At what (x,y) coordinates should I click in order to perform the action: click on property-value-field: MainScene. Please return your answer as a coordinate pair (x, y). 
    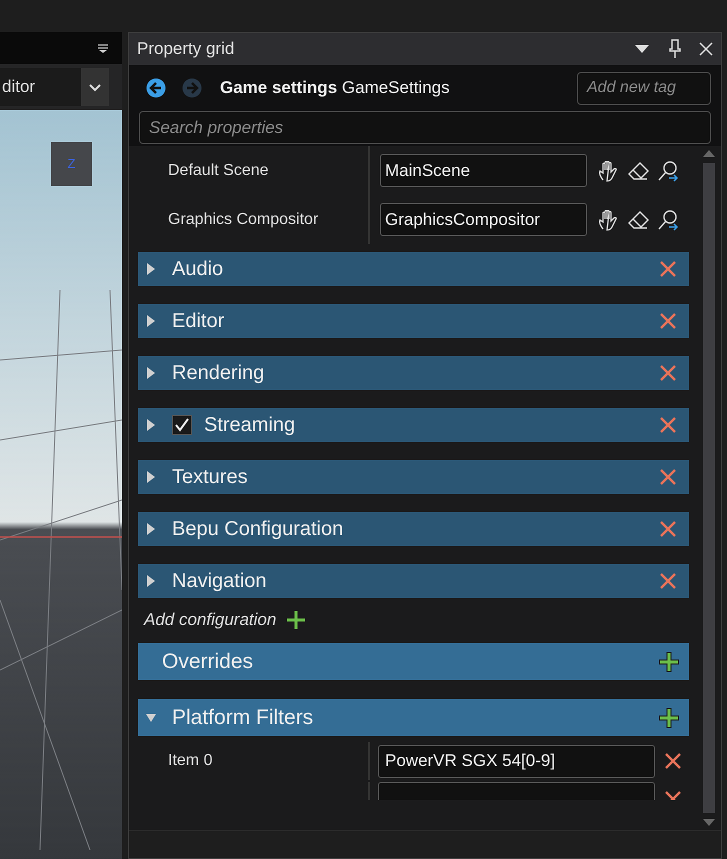
    Looking at the image, I should click on (483, 170).